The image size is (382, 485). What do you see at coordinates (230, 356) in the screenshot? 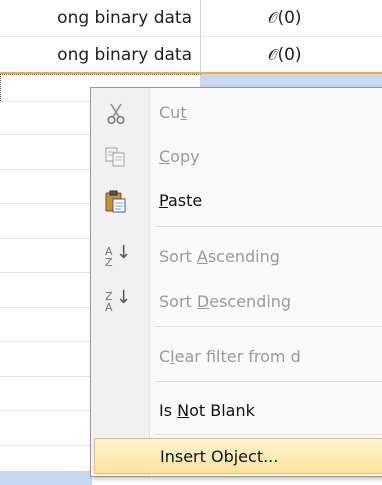
I see `menu-item-label: Clear filter from d` at bounding box center [230, 356].